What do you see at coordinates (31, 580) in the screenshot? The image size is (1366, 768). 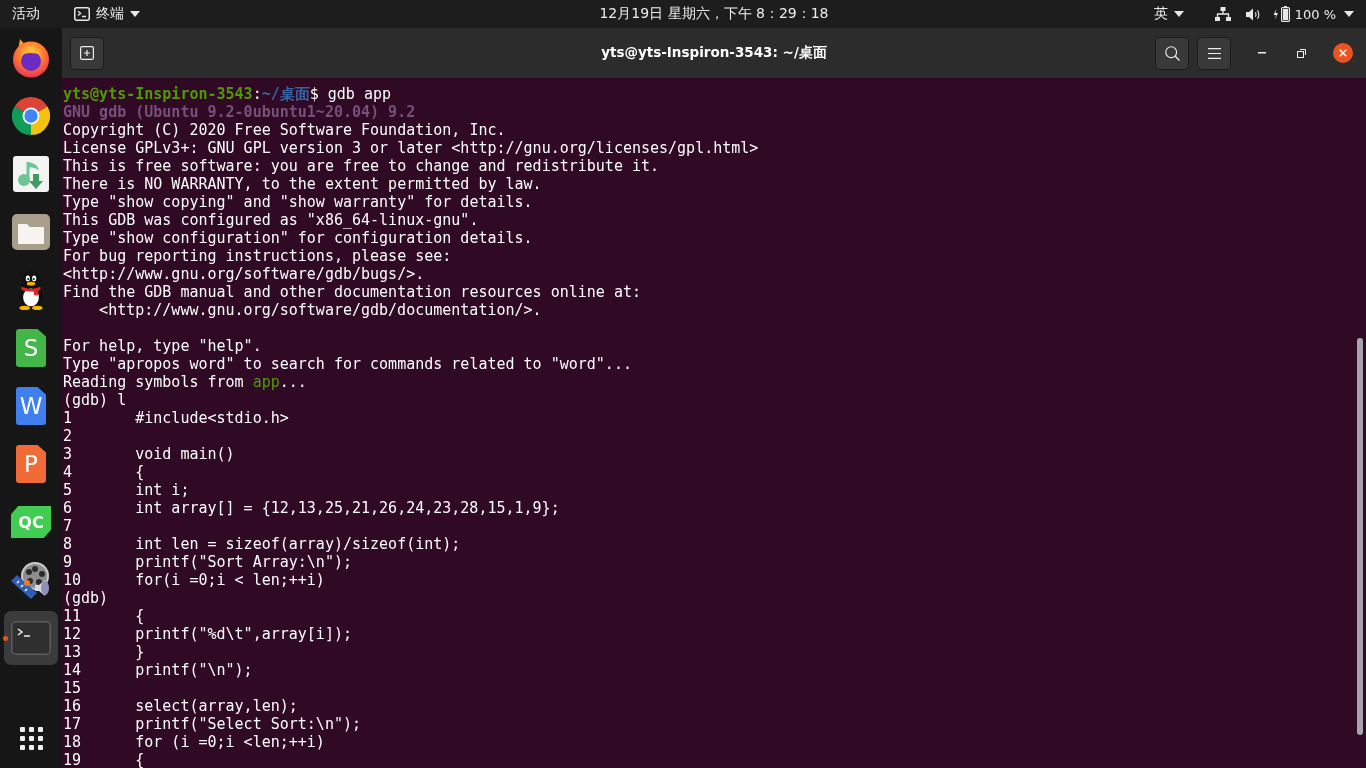 I see `film-reel-icon` at bounding box center [31, 580].